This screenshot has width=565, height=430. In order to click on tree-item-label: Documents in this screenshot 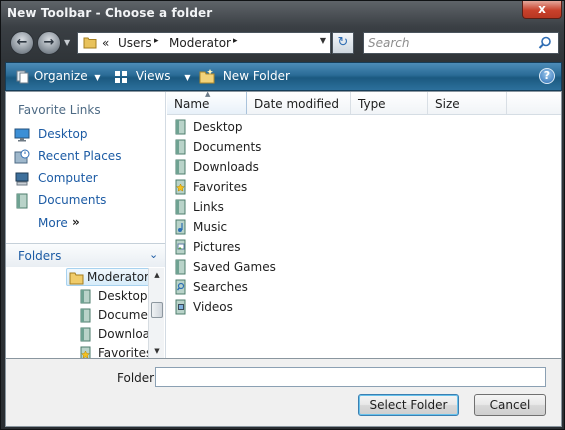, I will do `click(123, 315)`.